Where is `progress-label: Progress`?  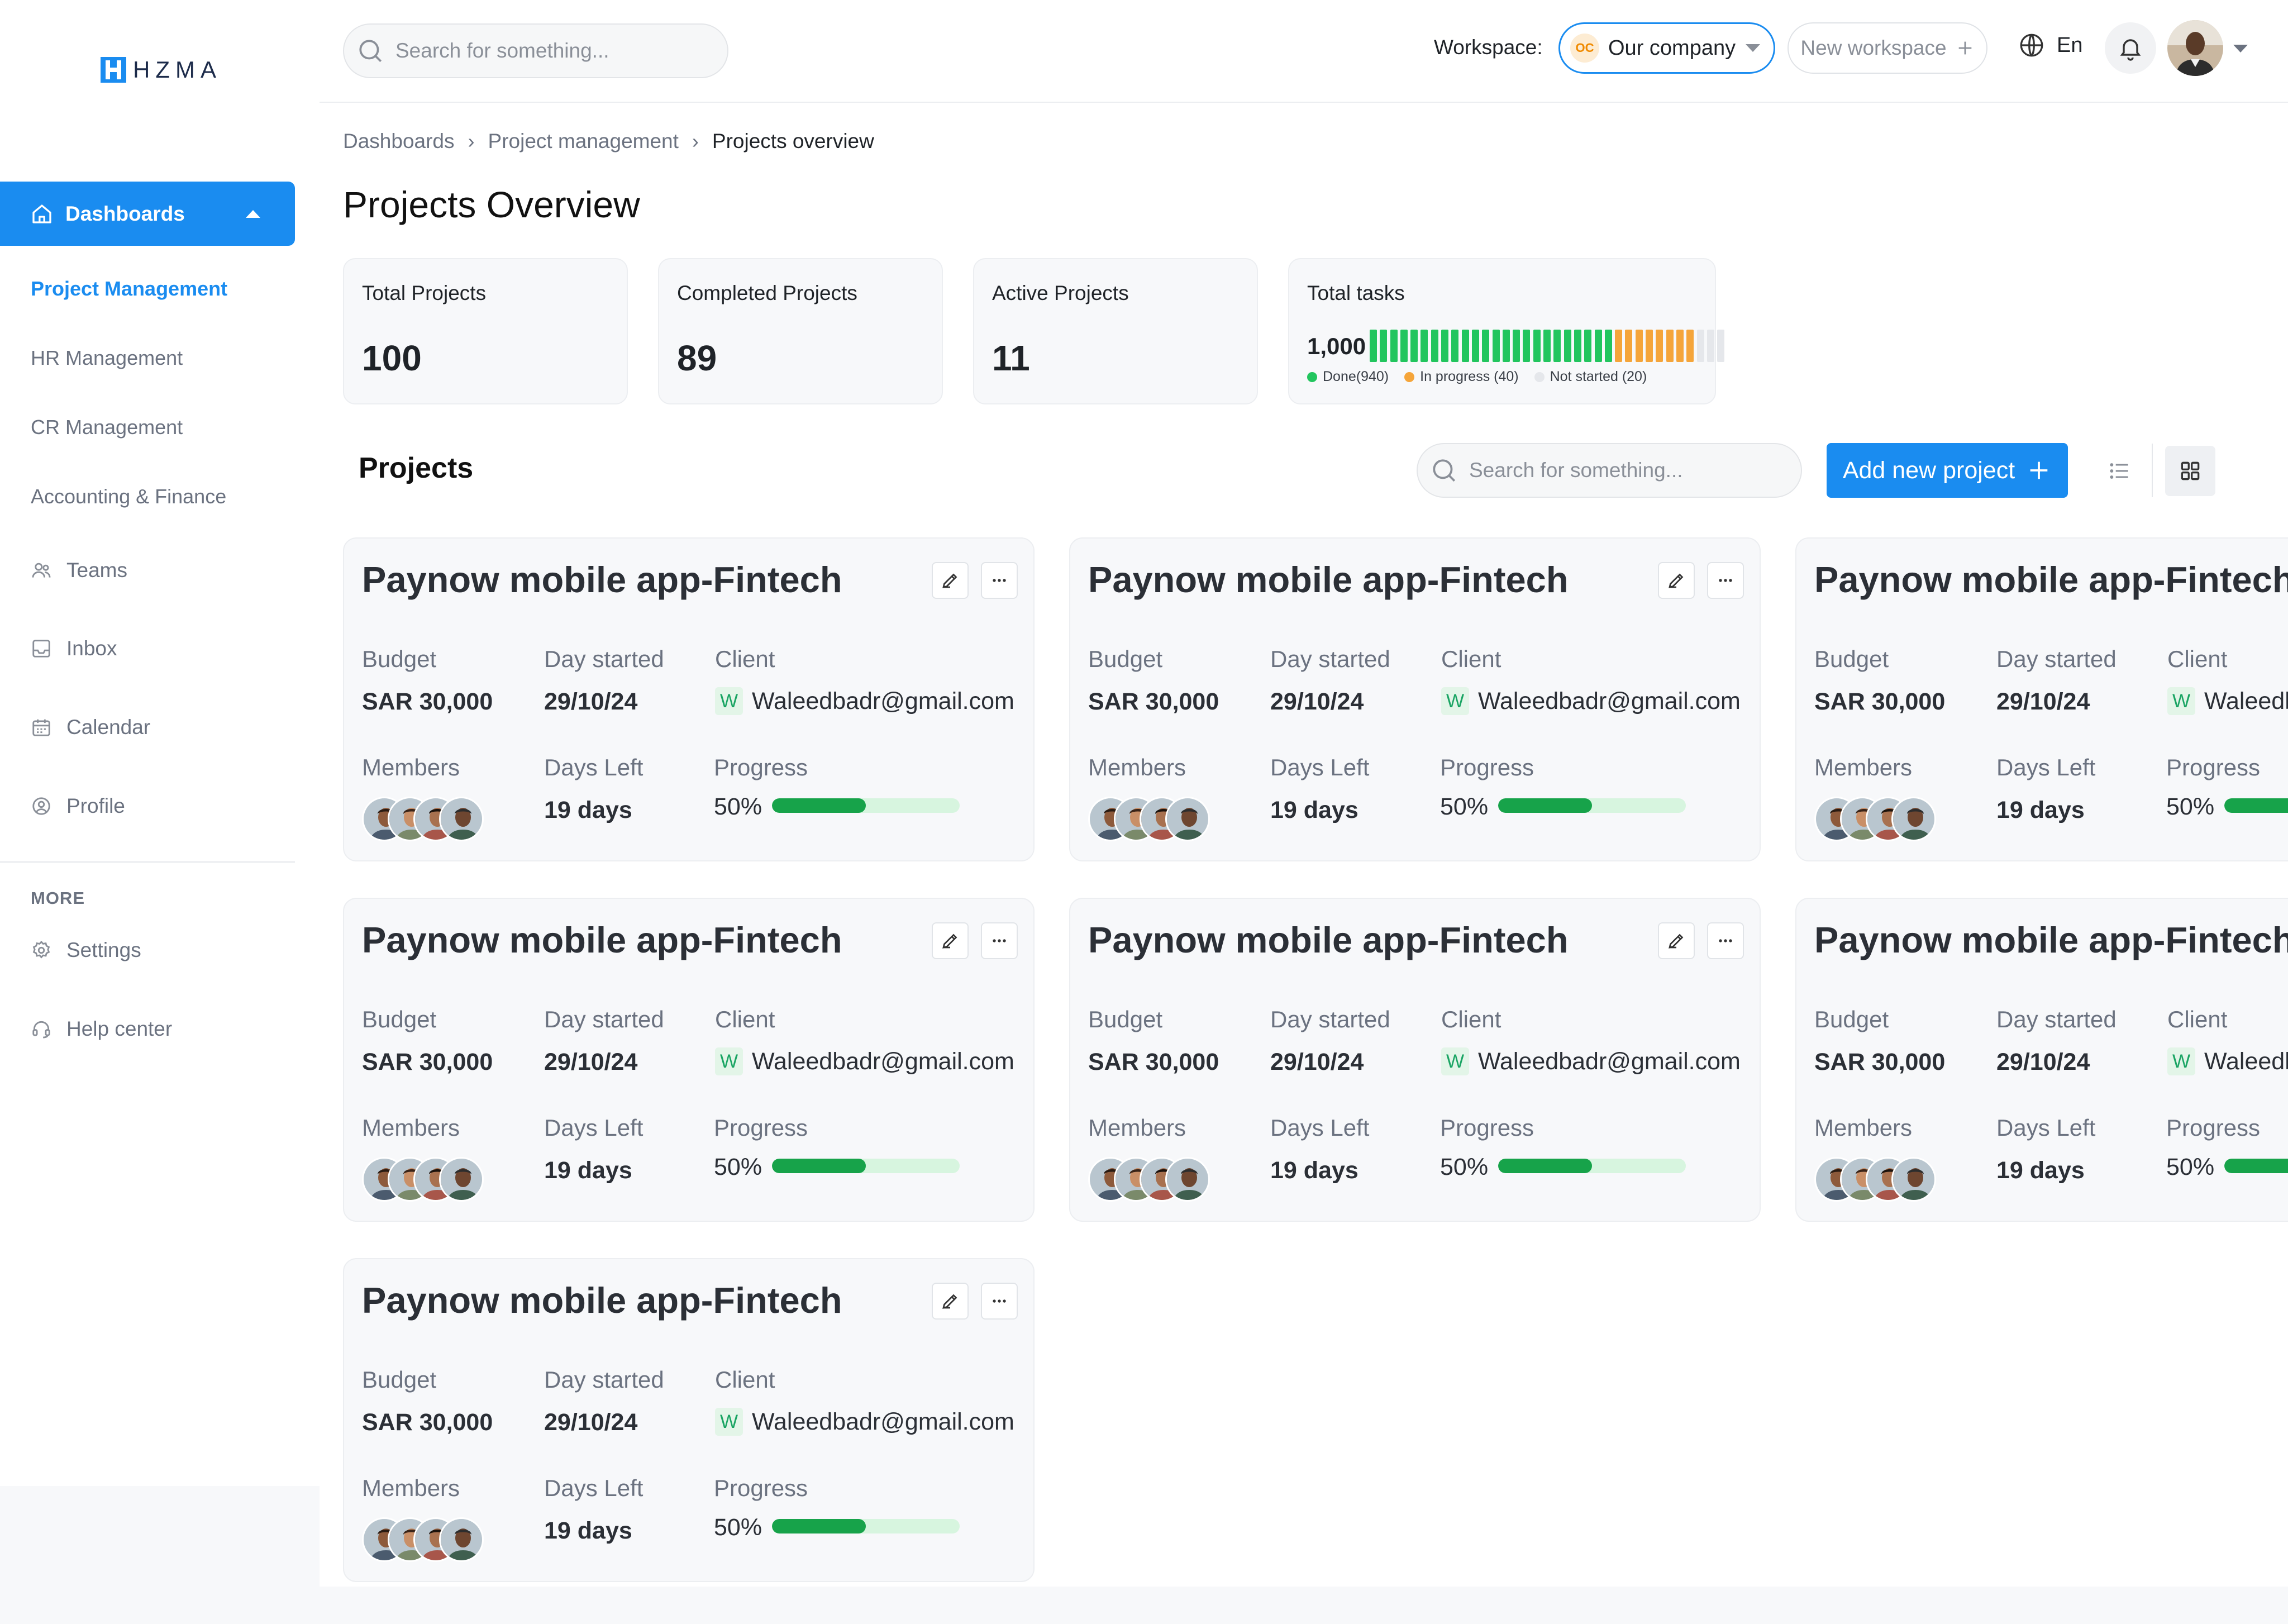 progress-label: Progress is located at coordinates (761, 1488).